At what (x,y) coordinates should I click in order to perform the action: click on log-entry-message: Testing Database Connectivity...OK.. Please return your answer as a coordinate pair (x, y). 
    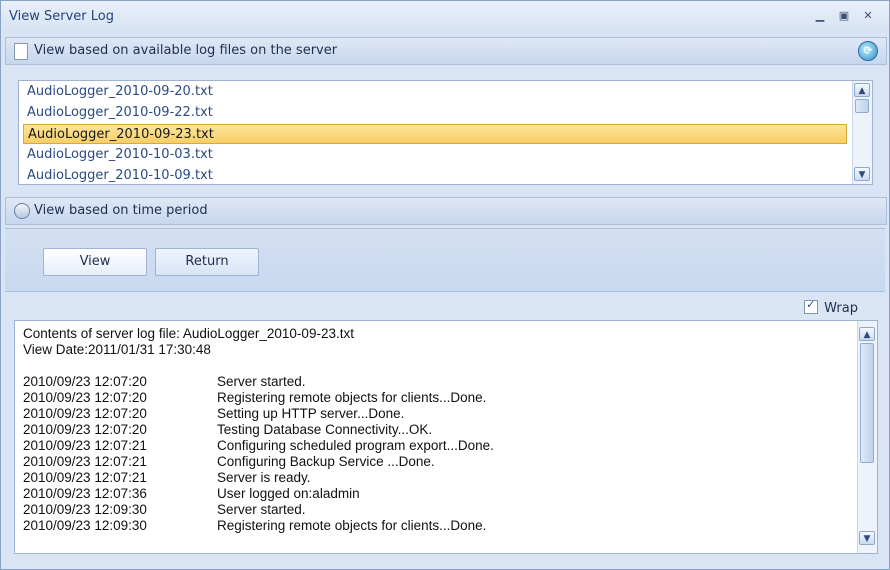
    Looking at the image, I should click on (325, 429).